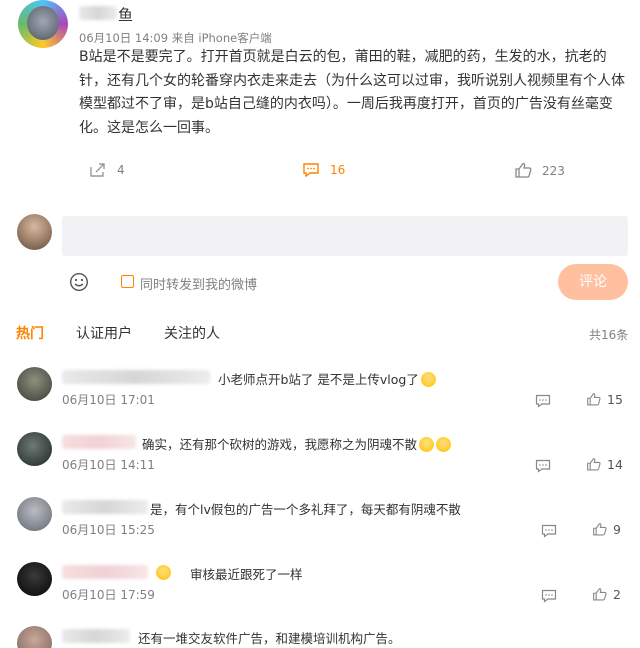 The image size is (640, 648). I want to click on comment-button: 16, so click(323, 170).